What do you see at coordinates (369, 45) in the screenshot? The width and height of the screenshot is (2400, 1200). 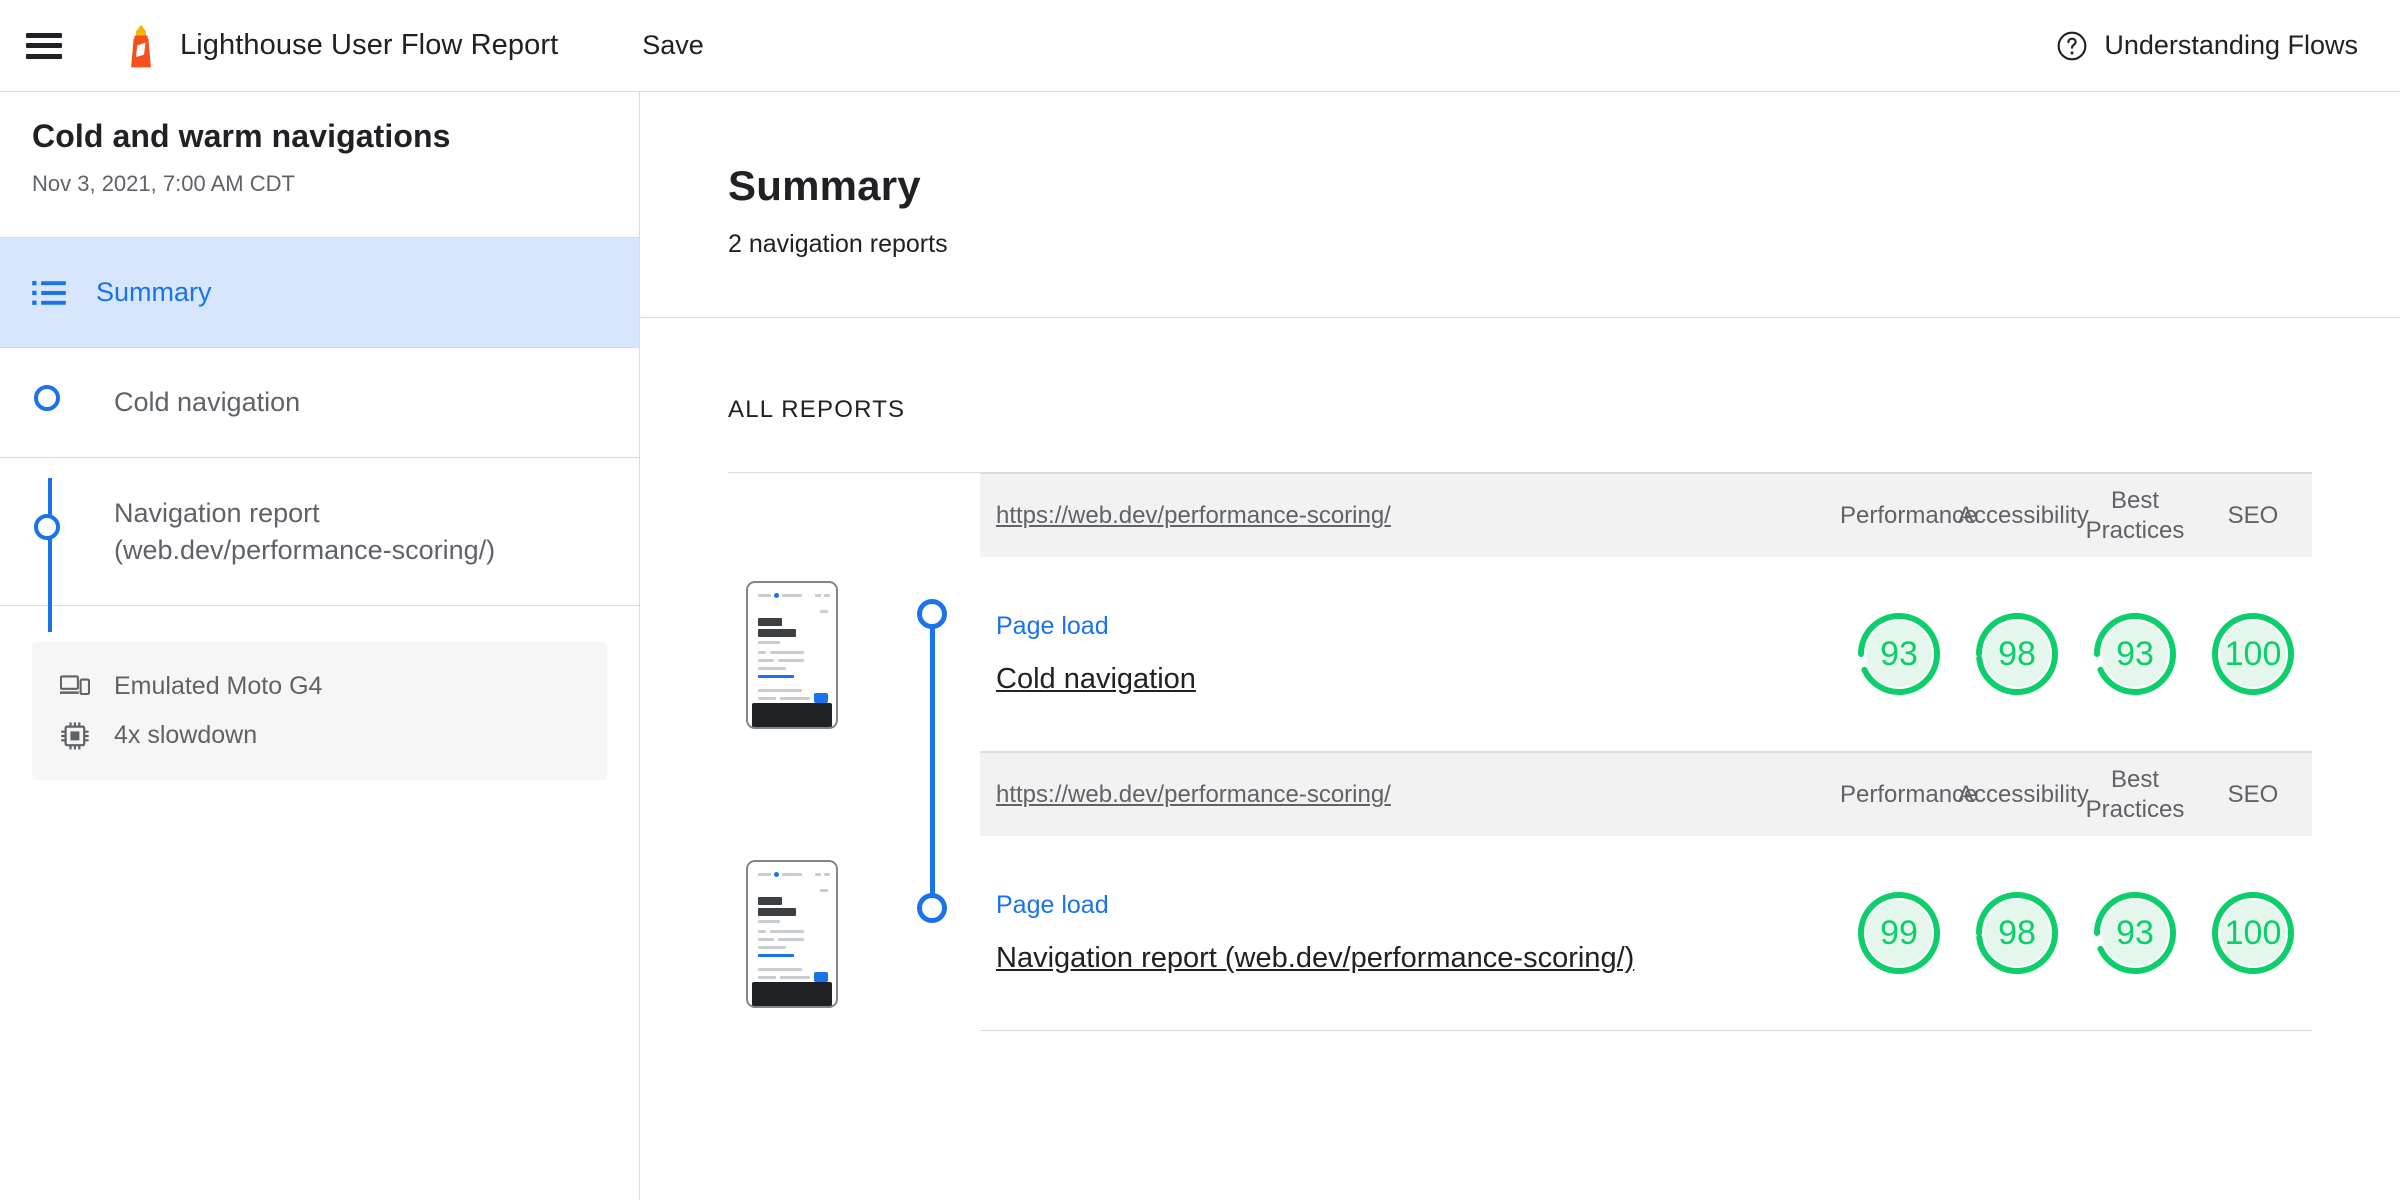 I see `app-title: Lighthouse User Flow Report` at bounding box center [369, 45].